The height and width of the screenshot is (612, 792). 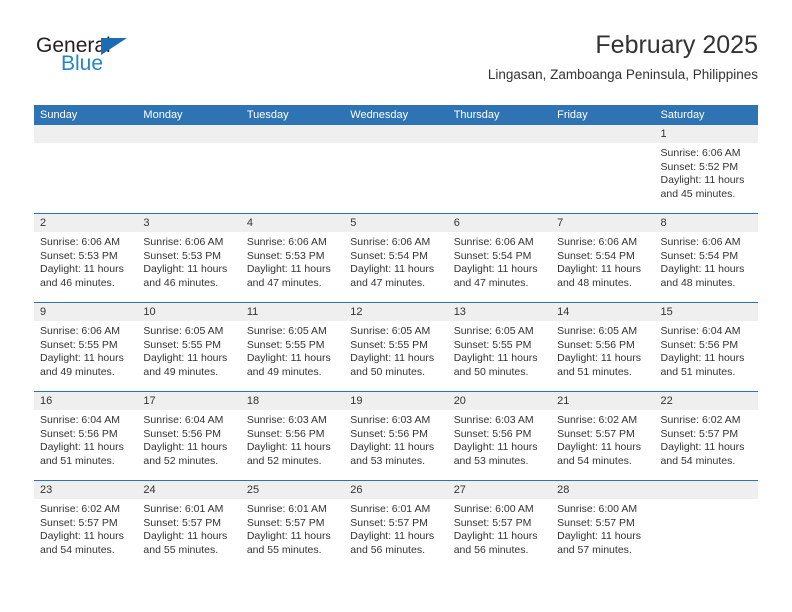 What do you see at coordinates (292, 223) in the screenshot?
I see `day-number: 4` at bounding box center [292, 223].